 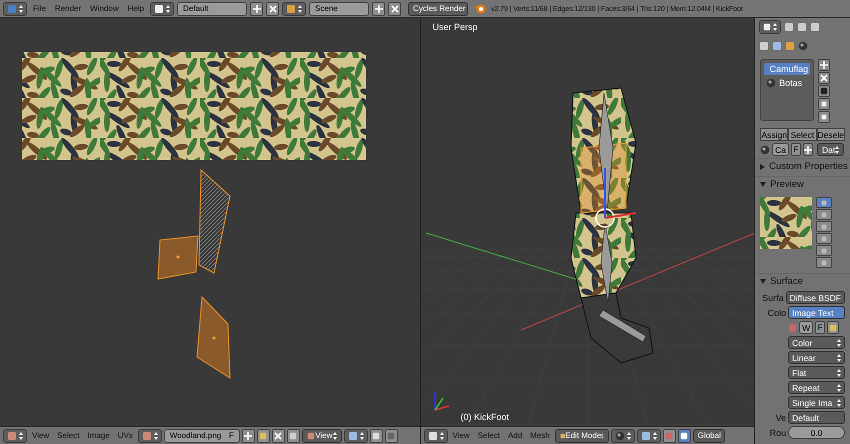 What do you see at coordinates (824, 117) in the screenshot?
I see `move-down-button` at bounding box center [824, 117].